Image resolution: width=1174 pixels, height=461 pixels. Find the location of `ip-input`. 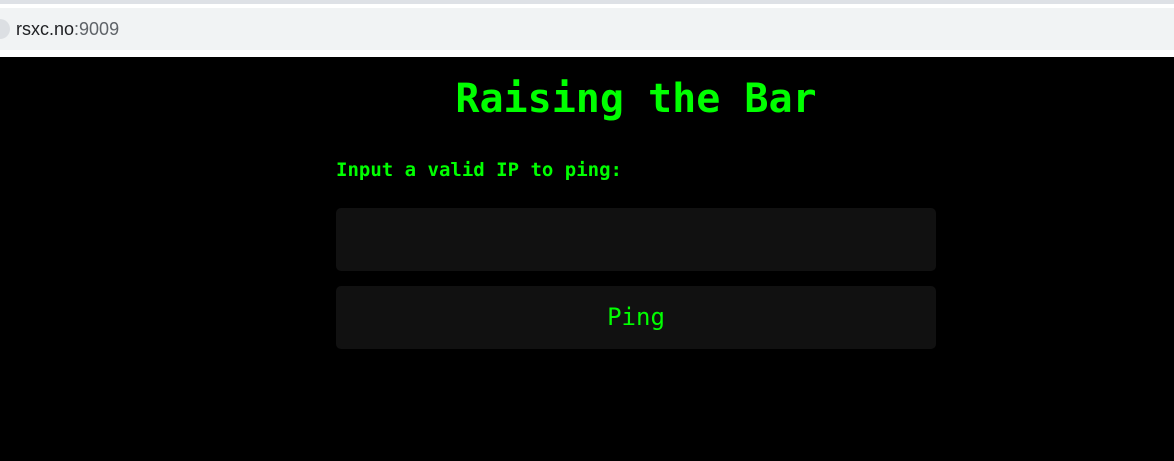

ip-input is located at coordinates (636, 239).